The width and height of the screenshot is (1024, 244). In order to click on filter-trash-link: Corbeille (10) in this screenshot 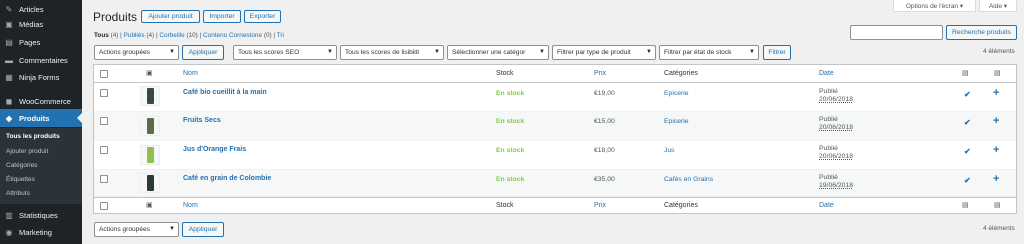, I will do `click(178, 35)`.